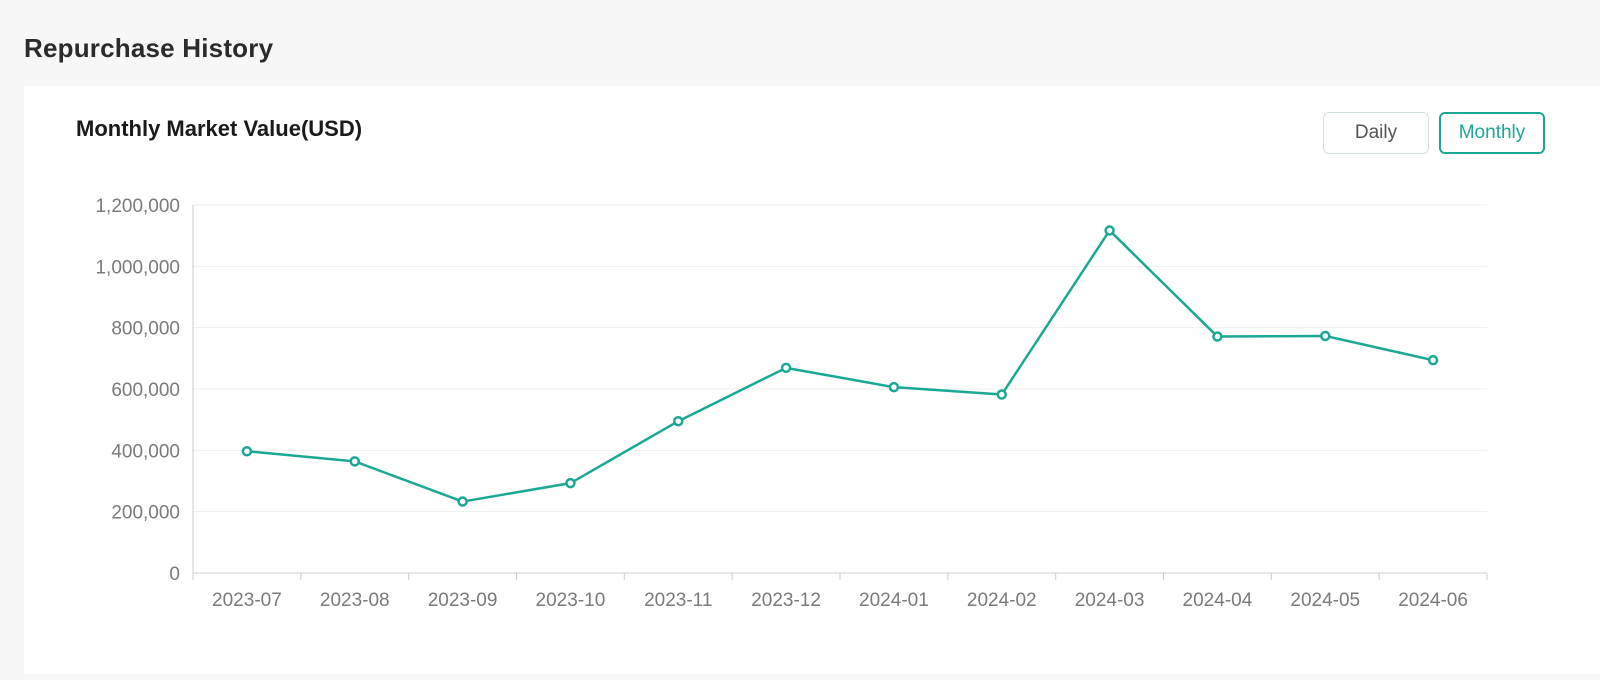  What do you see at coordinates (1110, 600) in the screenshot?
I see `x-tick-label: 2024-03` at bounding box center [1110, 600].